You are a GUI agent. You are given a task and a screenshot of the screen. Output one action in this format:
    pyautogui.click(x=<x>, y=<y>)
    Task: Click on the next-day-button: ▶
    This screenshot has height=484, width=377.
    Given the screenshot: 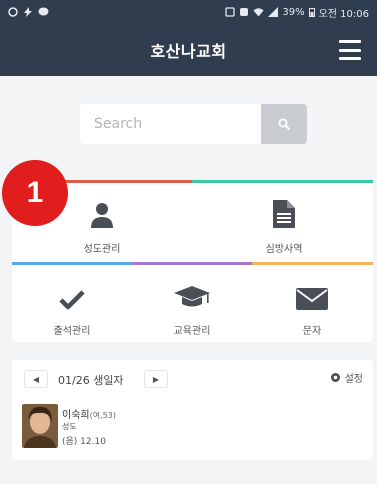 What is the action you would take?
    pyautogui.click(x=156, y=379)
    